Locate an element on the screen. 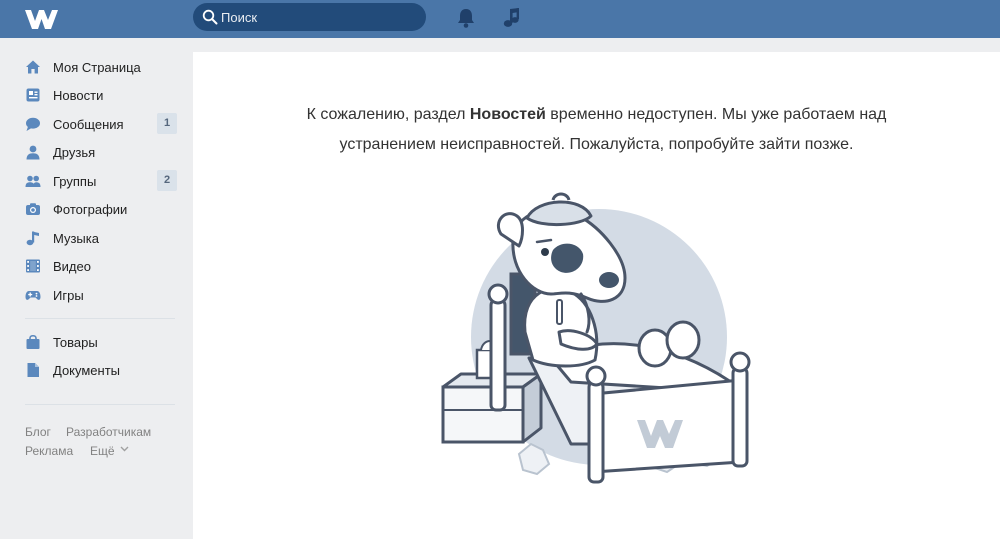 The width and height of the screenshot is (1000, 539). sidebar-item-label: Товары is located at coordinates (75, 342).